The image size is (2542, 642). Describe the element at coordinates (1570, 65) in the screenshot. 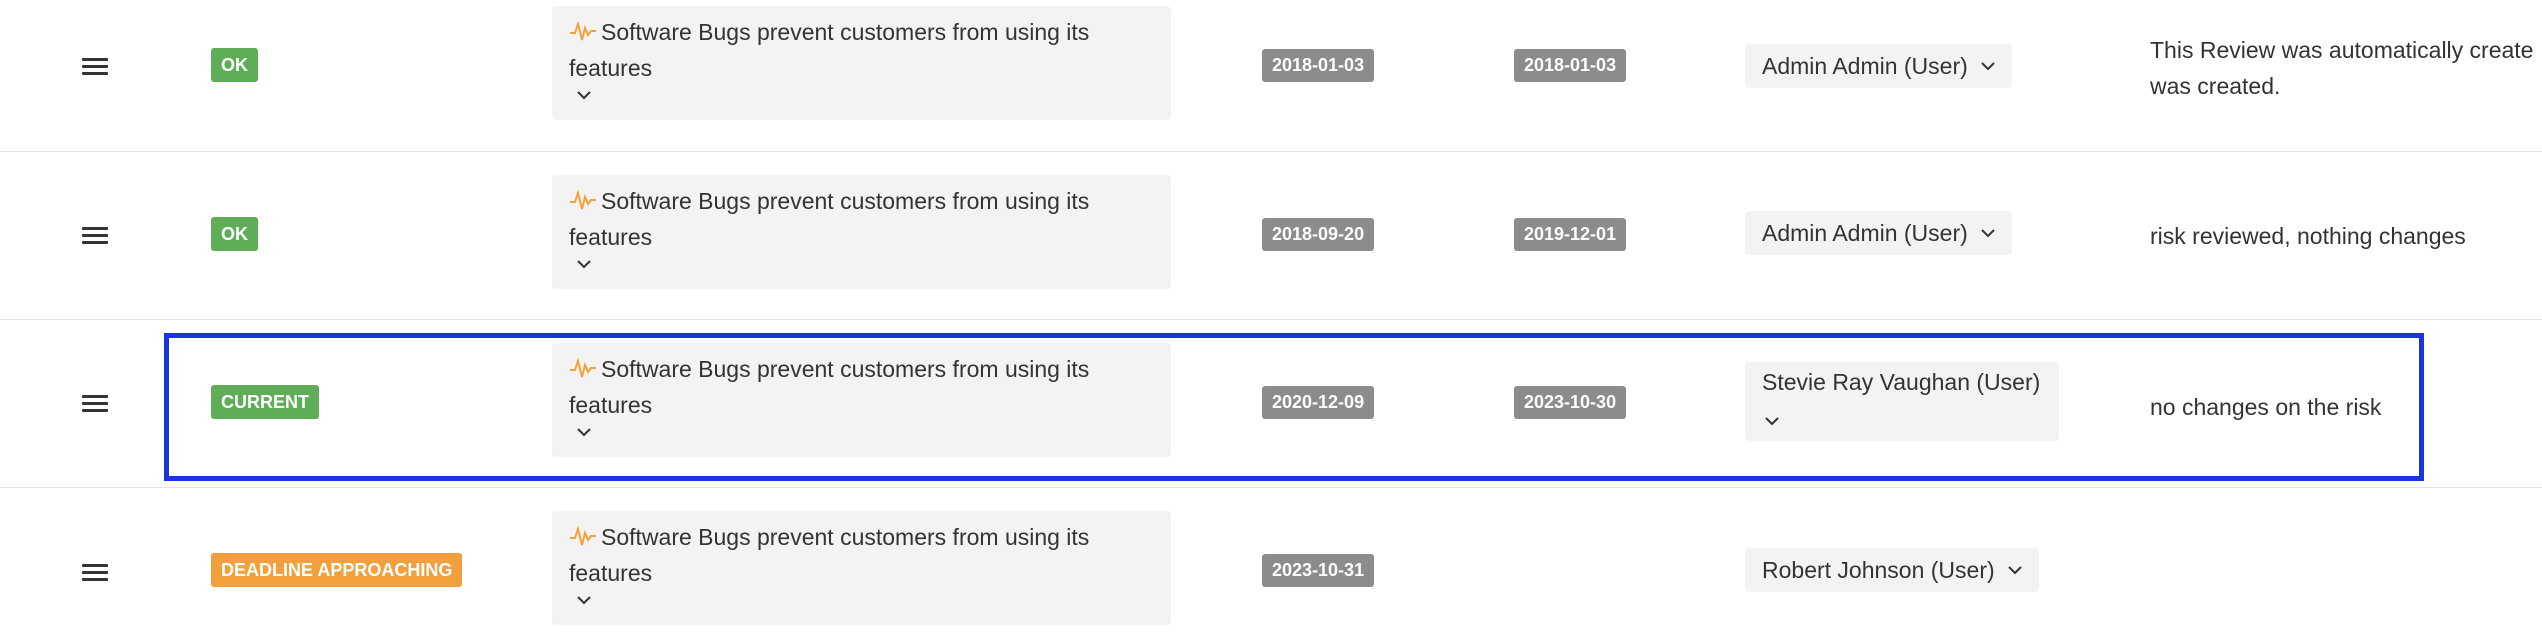

I see `end-date-badge: 2018-01-03` at that location.